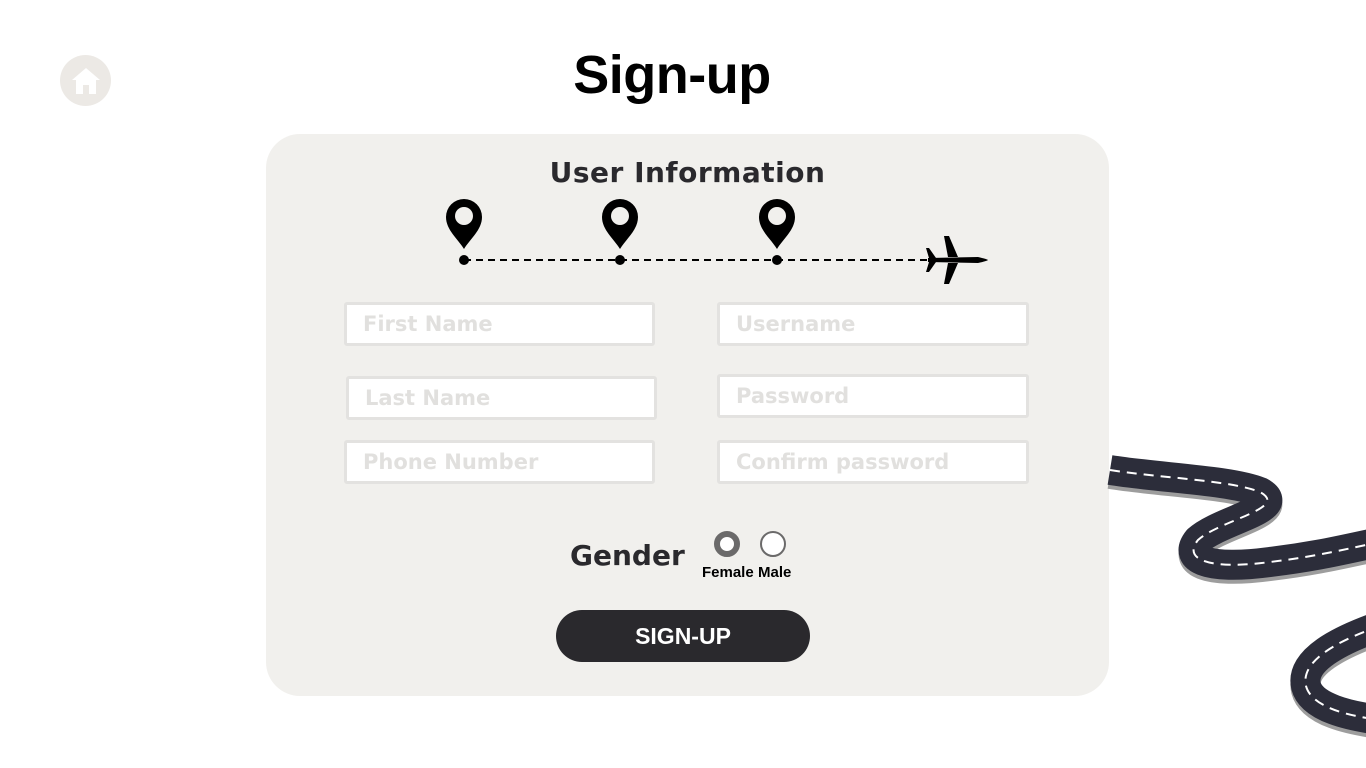  I want to click on progress-track, so click(717, 241).